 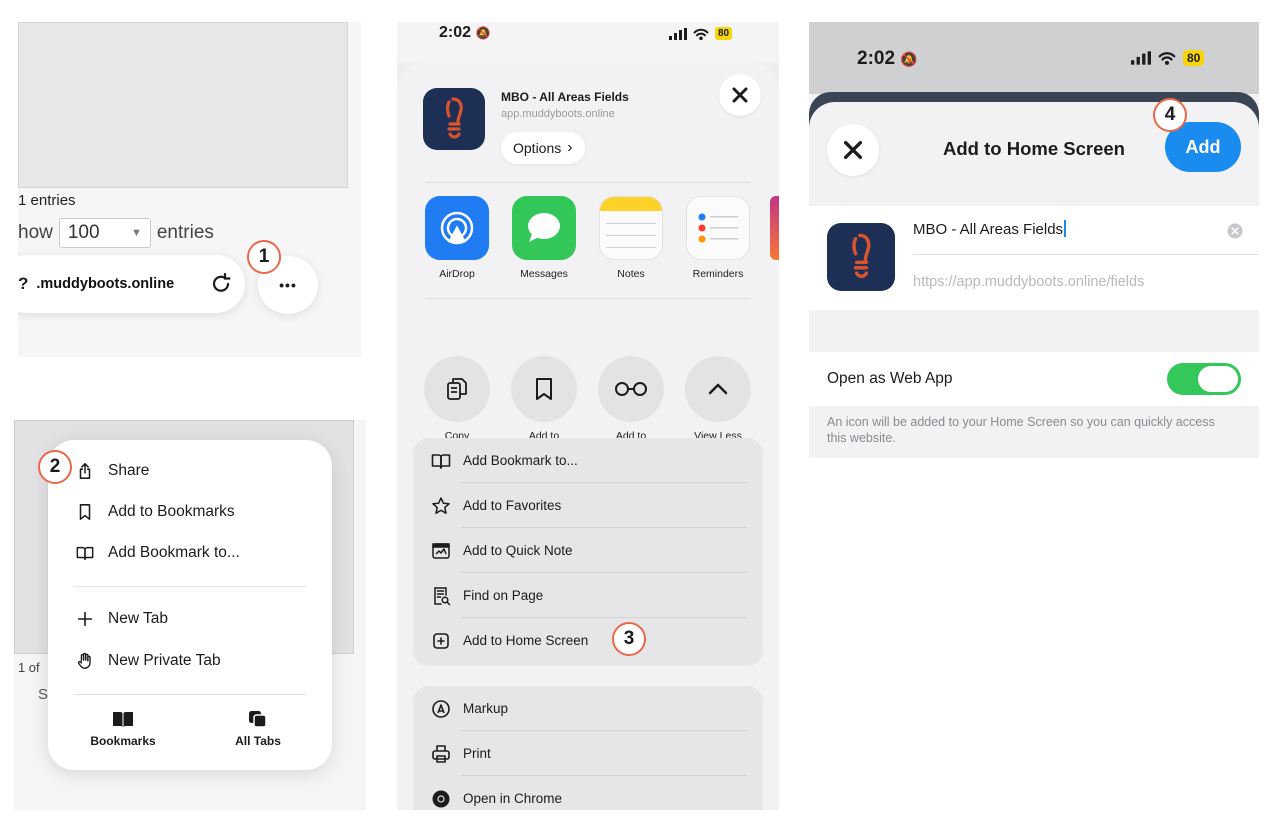 I want to click on action-add-to-favorites: Add to Favorites, so click(x=589, y=505).